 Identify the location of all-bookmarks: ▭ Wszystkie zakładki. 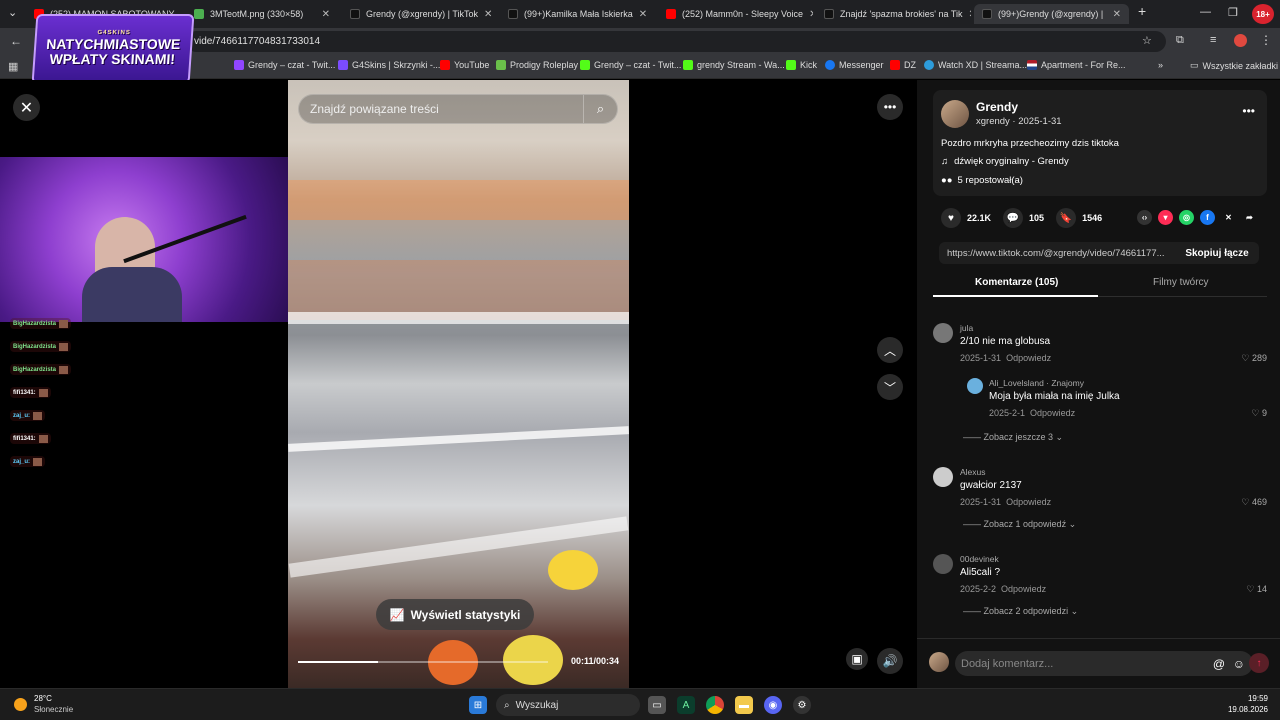
(1234, 65).